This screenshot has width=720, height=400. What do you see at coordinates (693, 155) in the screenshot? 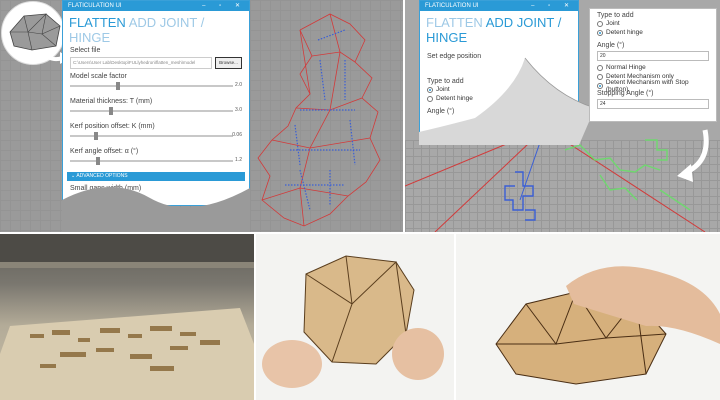
I see `flow-arrows` at bounding box center [693, 155].